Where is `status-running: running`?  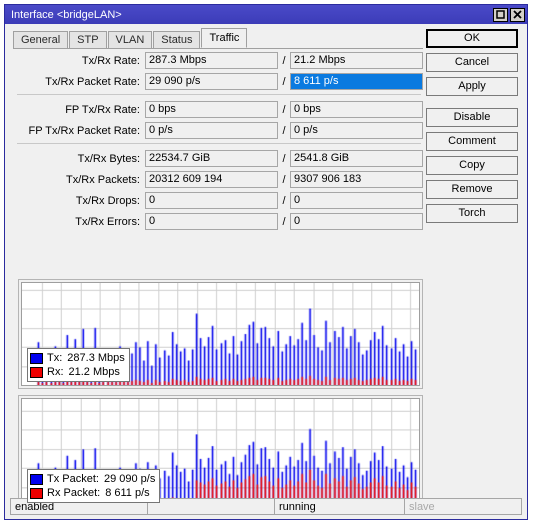
status-running: running is located at coordinates (339, 506).